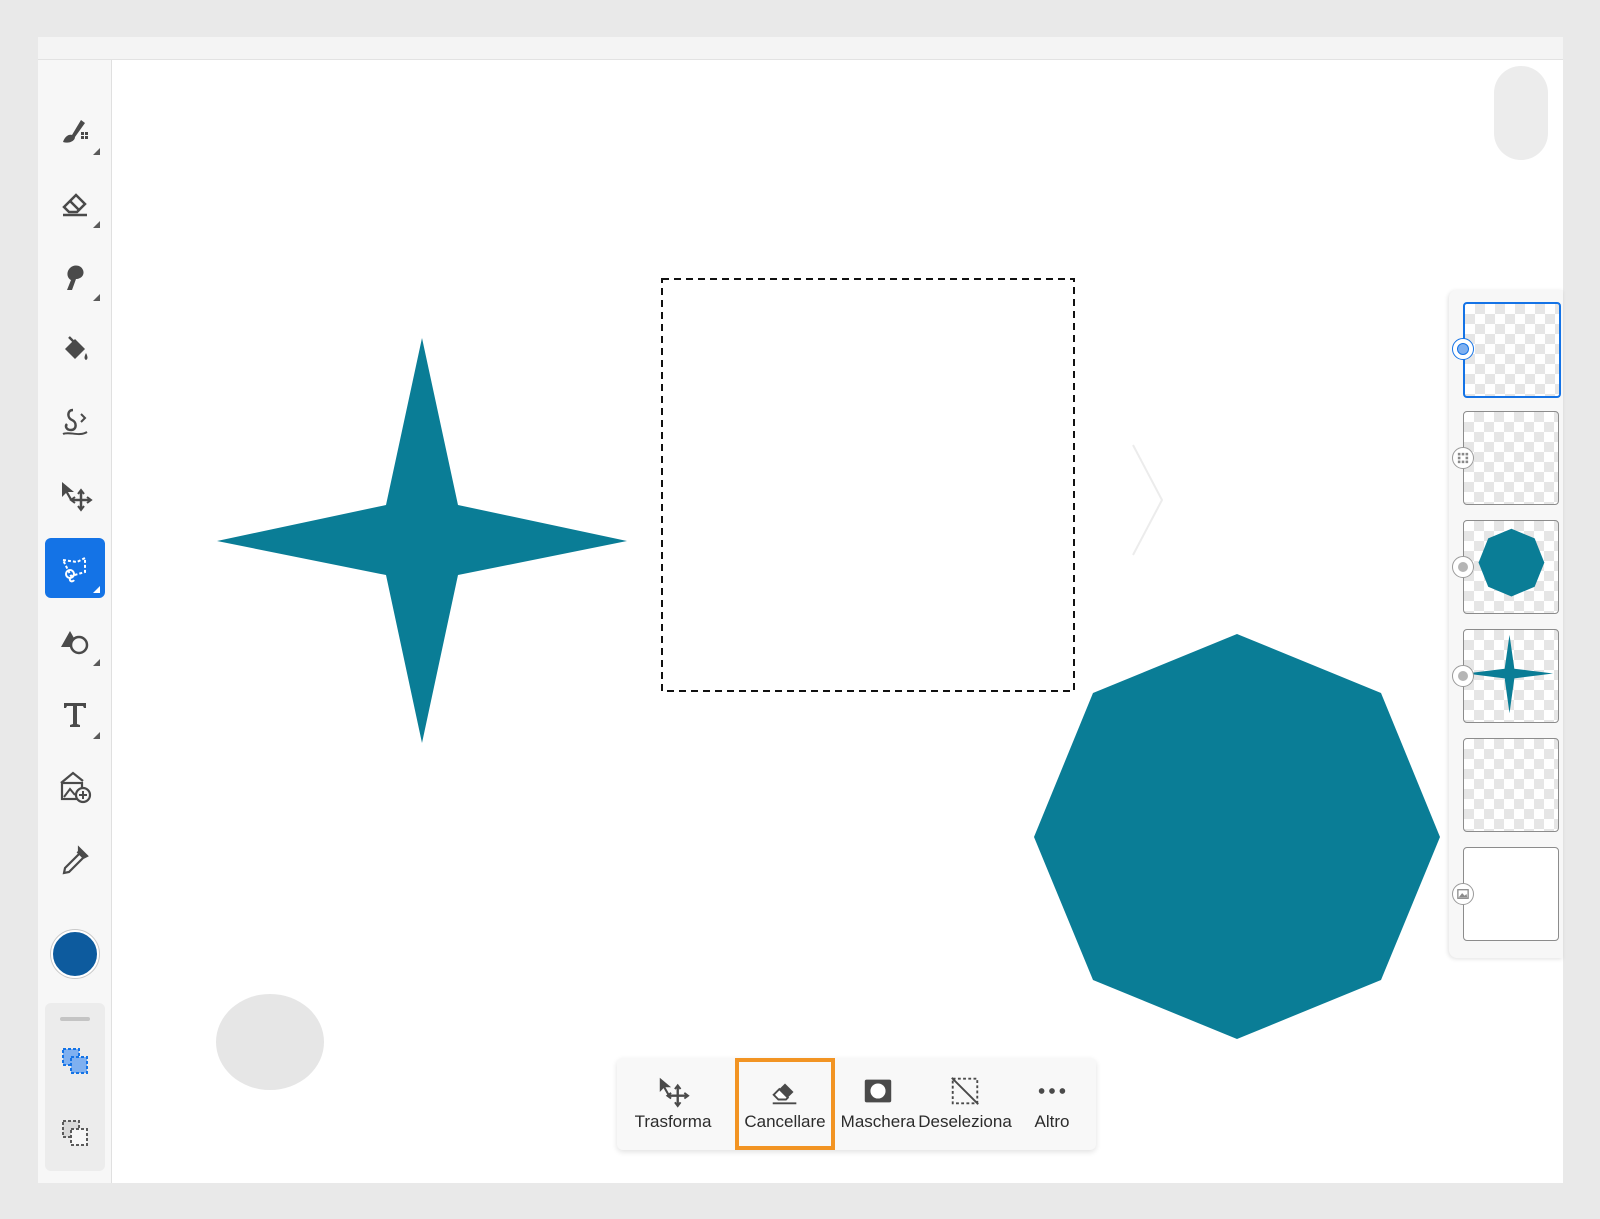  What do you see at coordinates (965, 1091) in the screenshot?
I see `deselect-icon` at bounding box center [965, 1091].